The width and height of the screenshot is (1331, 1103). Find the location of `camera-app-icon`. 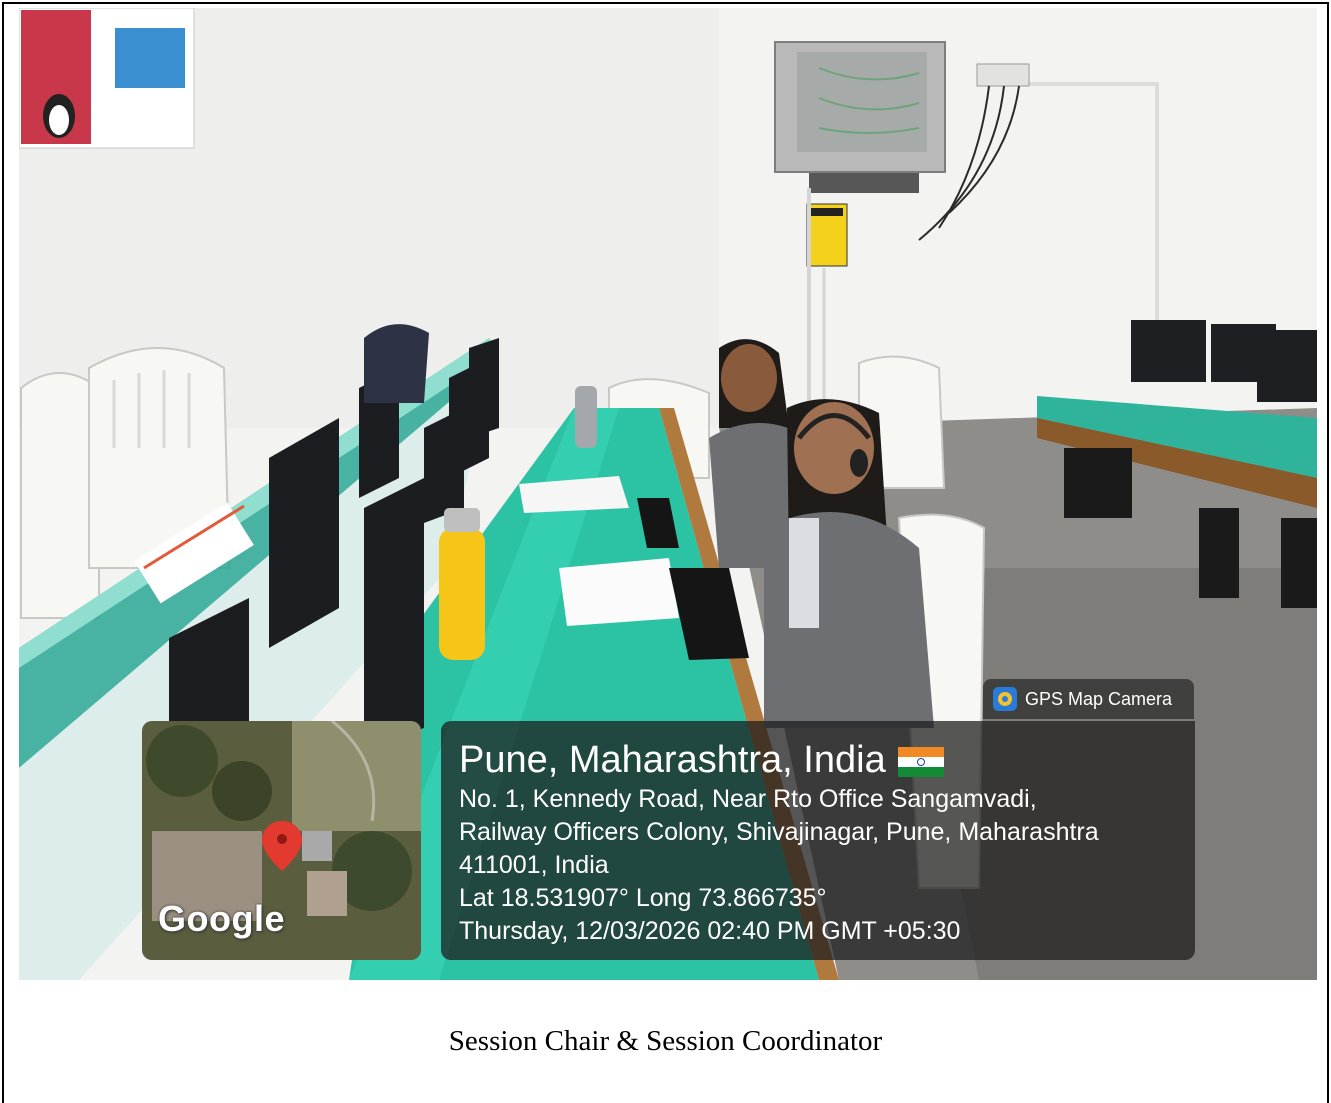

camera-app-icon is located at coordinates (1005, 699).